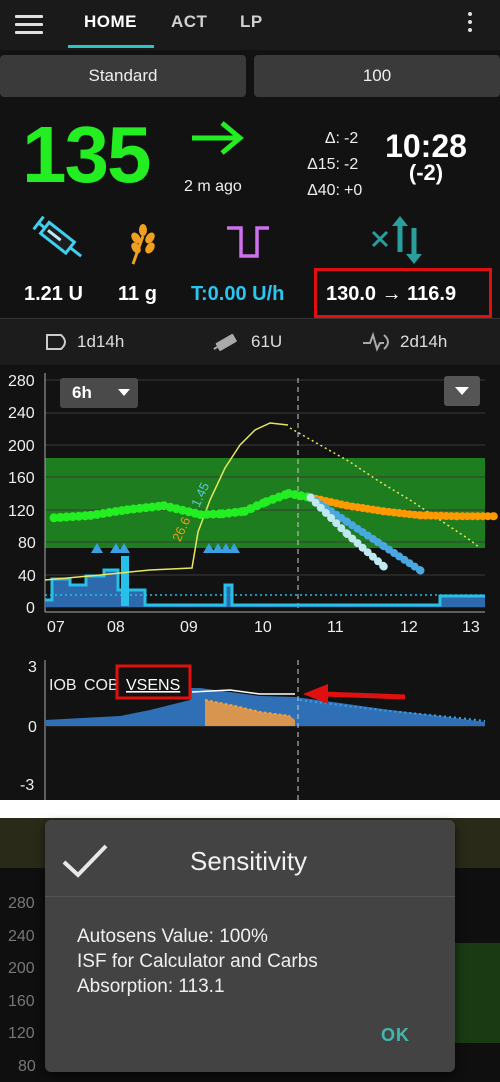 The height and width of the screenshot is (1082, 500). Describe the element at coordinates (56, 627) in the screenshot. I see `x-tick: 07` at that location.